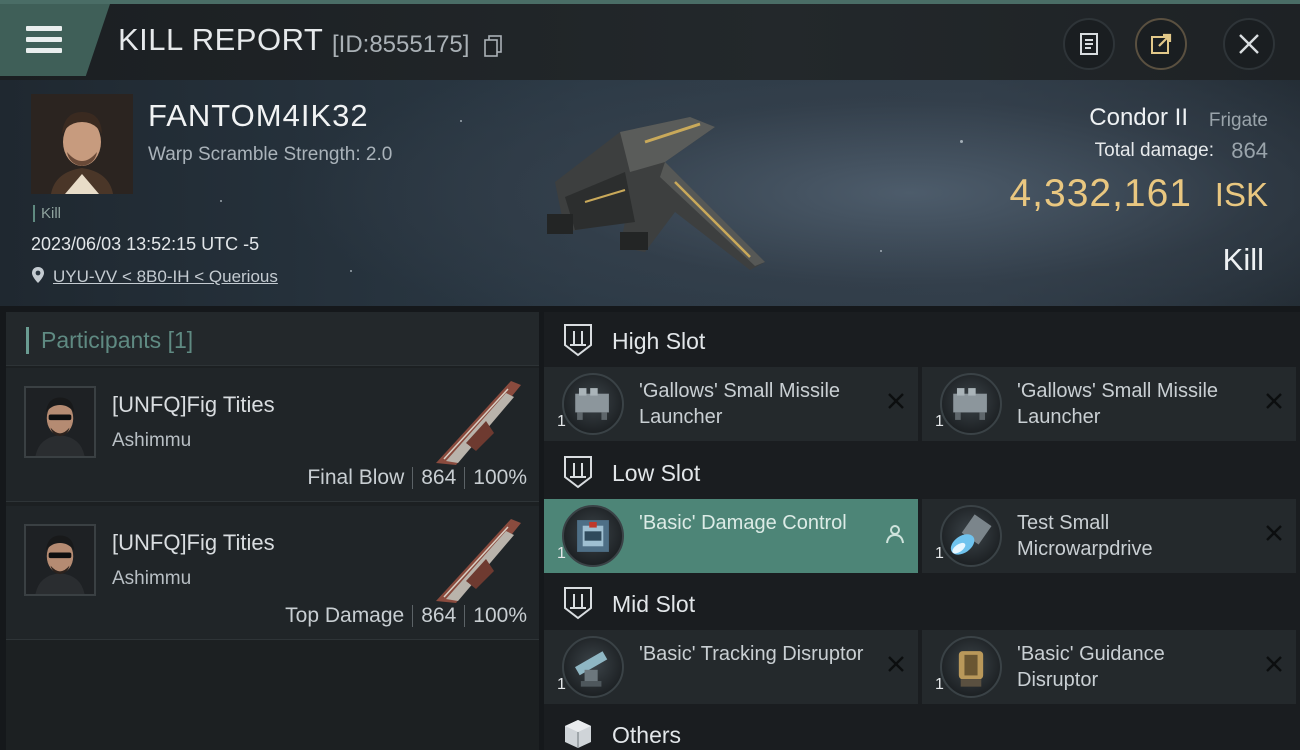  Describe the element at coordinates (345, 615) in the screenshot. I see `participant-role: Top Damage` at that location.